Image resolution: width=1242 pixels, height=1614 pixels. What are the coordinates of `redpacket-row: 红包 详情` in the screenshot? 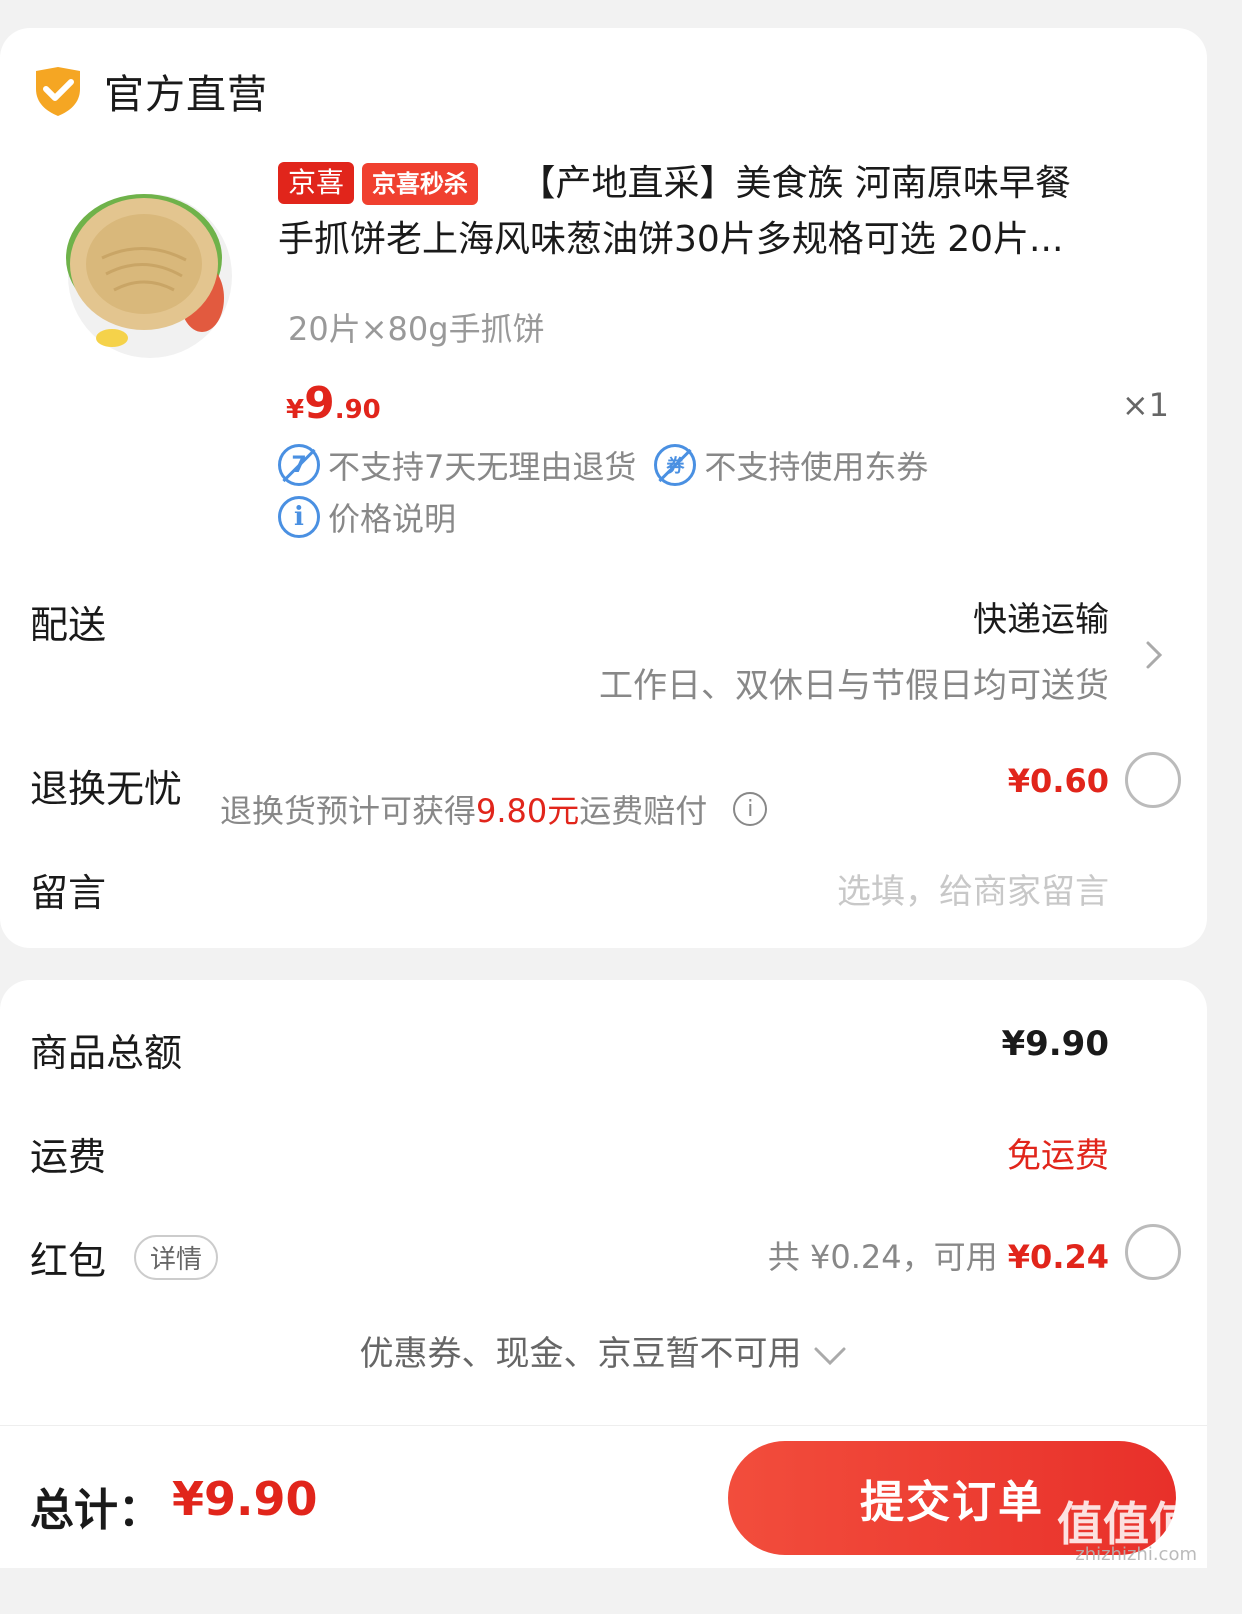 It's located at (124, 1257).